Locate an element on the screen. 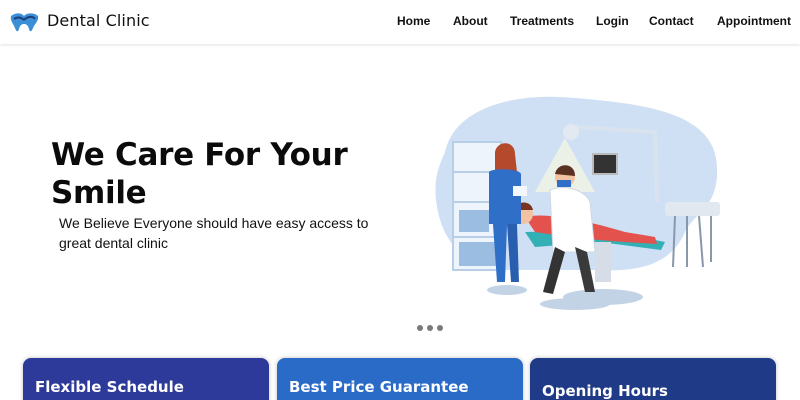  nav-about: About is located at coordinates (470, 21).